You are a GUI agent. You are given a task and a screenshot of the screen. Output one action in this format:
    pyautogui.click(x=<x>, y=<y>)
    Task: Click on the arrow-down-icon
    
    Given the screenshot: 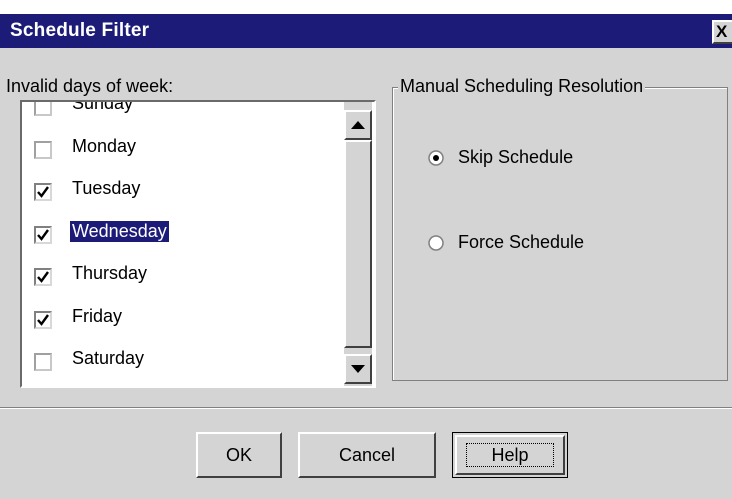 What is the action you would take?
    pyautogui.click(x=358, y=369)
    